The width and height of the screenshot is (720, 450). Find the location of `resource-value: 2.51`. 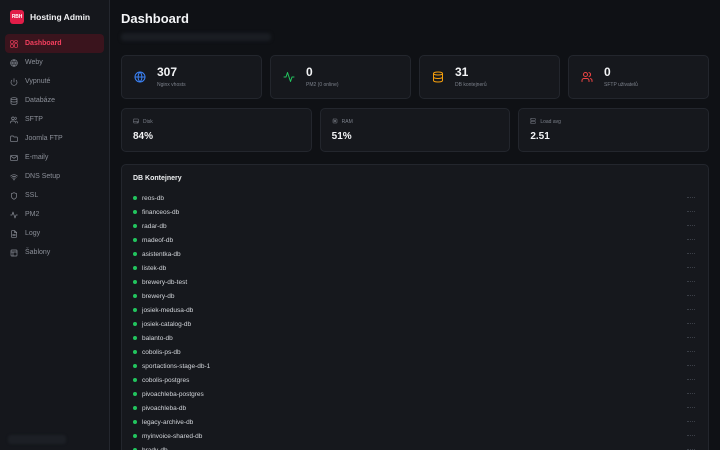

resource-value: 2.51 is located at coordinates (540, 136).